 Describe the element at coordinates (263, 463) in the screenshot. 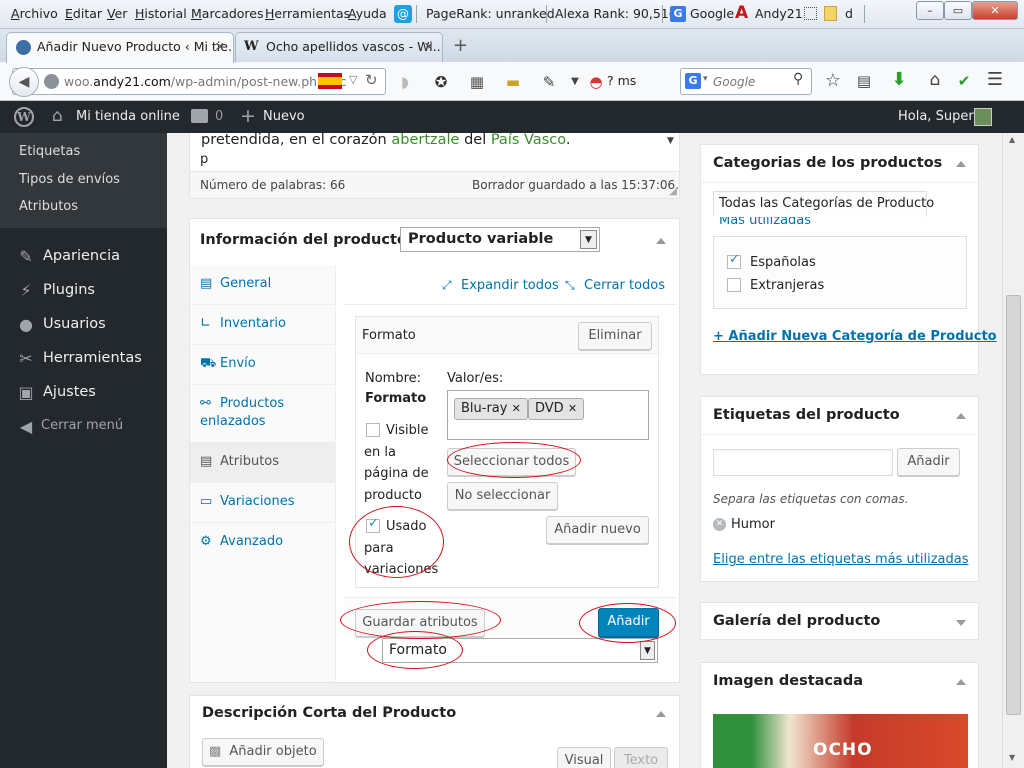

I see `tab-atributos: ▤ Atributos` at that location.